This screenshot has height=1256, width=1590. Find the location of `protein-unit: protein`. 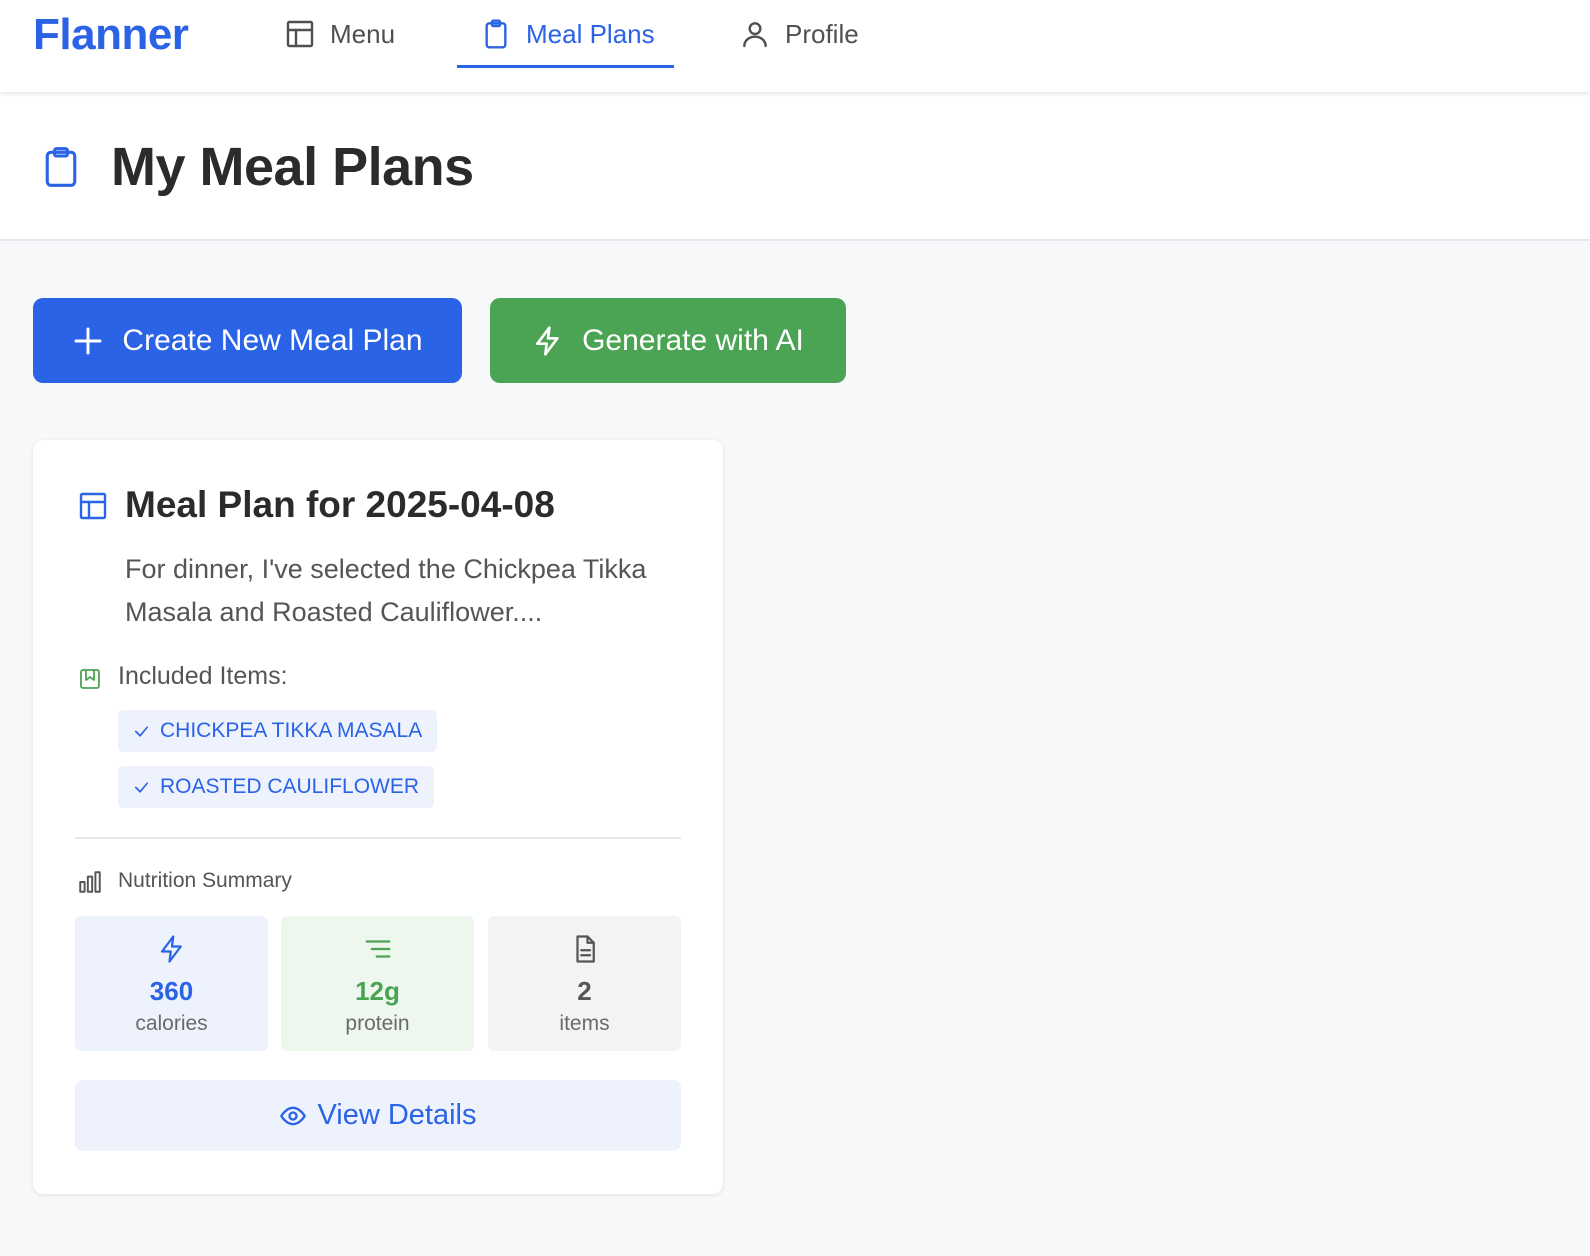

protein-unit: protein is located at coordinates (377, 1023).